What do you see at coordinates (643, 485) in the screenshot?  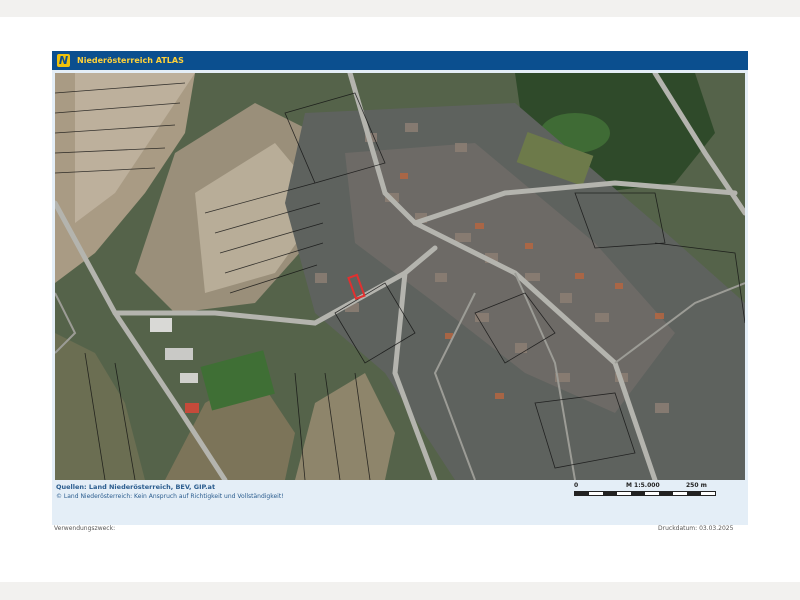 I see `scale-ratio-label: M 1:5.000` at bounding box center [643, 485].